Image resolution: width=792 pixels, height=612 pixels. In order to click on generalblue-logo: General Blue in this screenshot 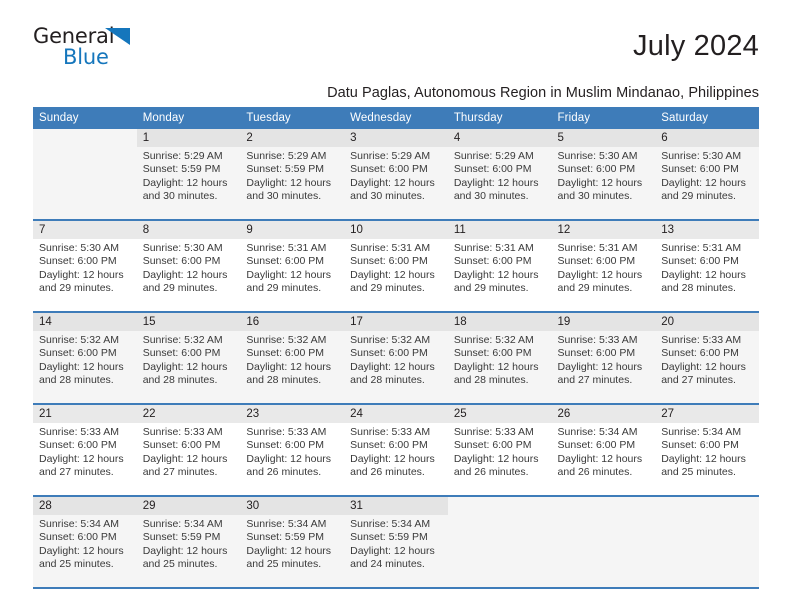, I will do `click(93, 49)`.